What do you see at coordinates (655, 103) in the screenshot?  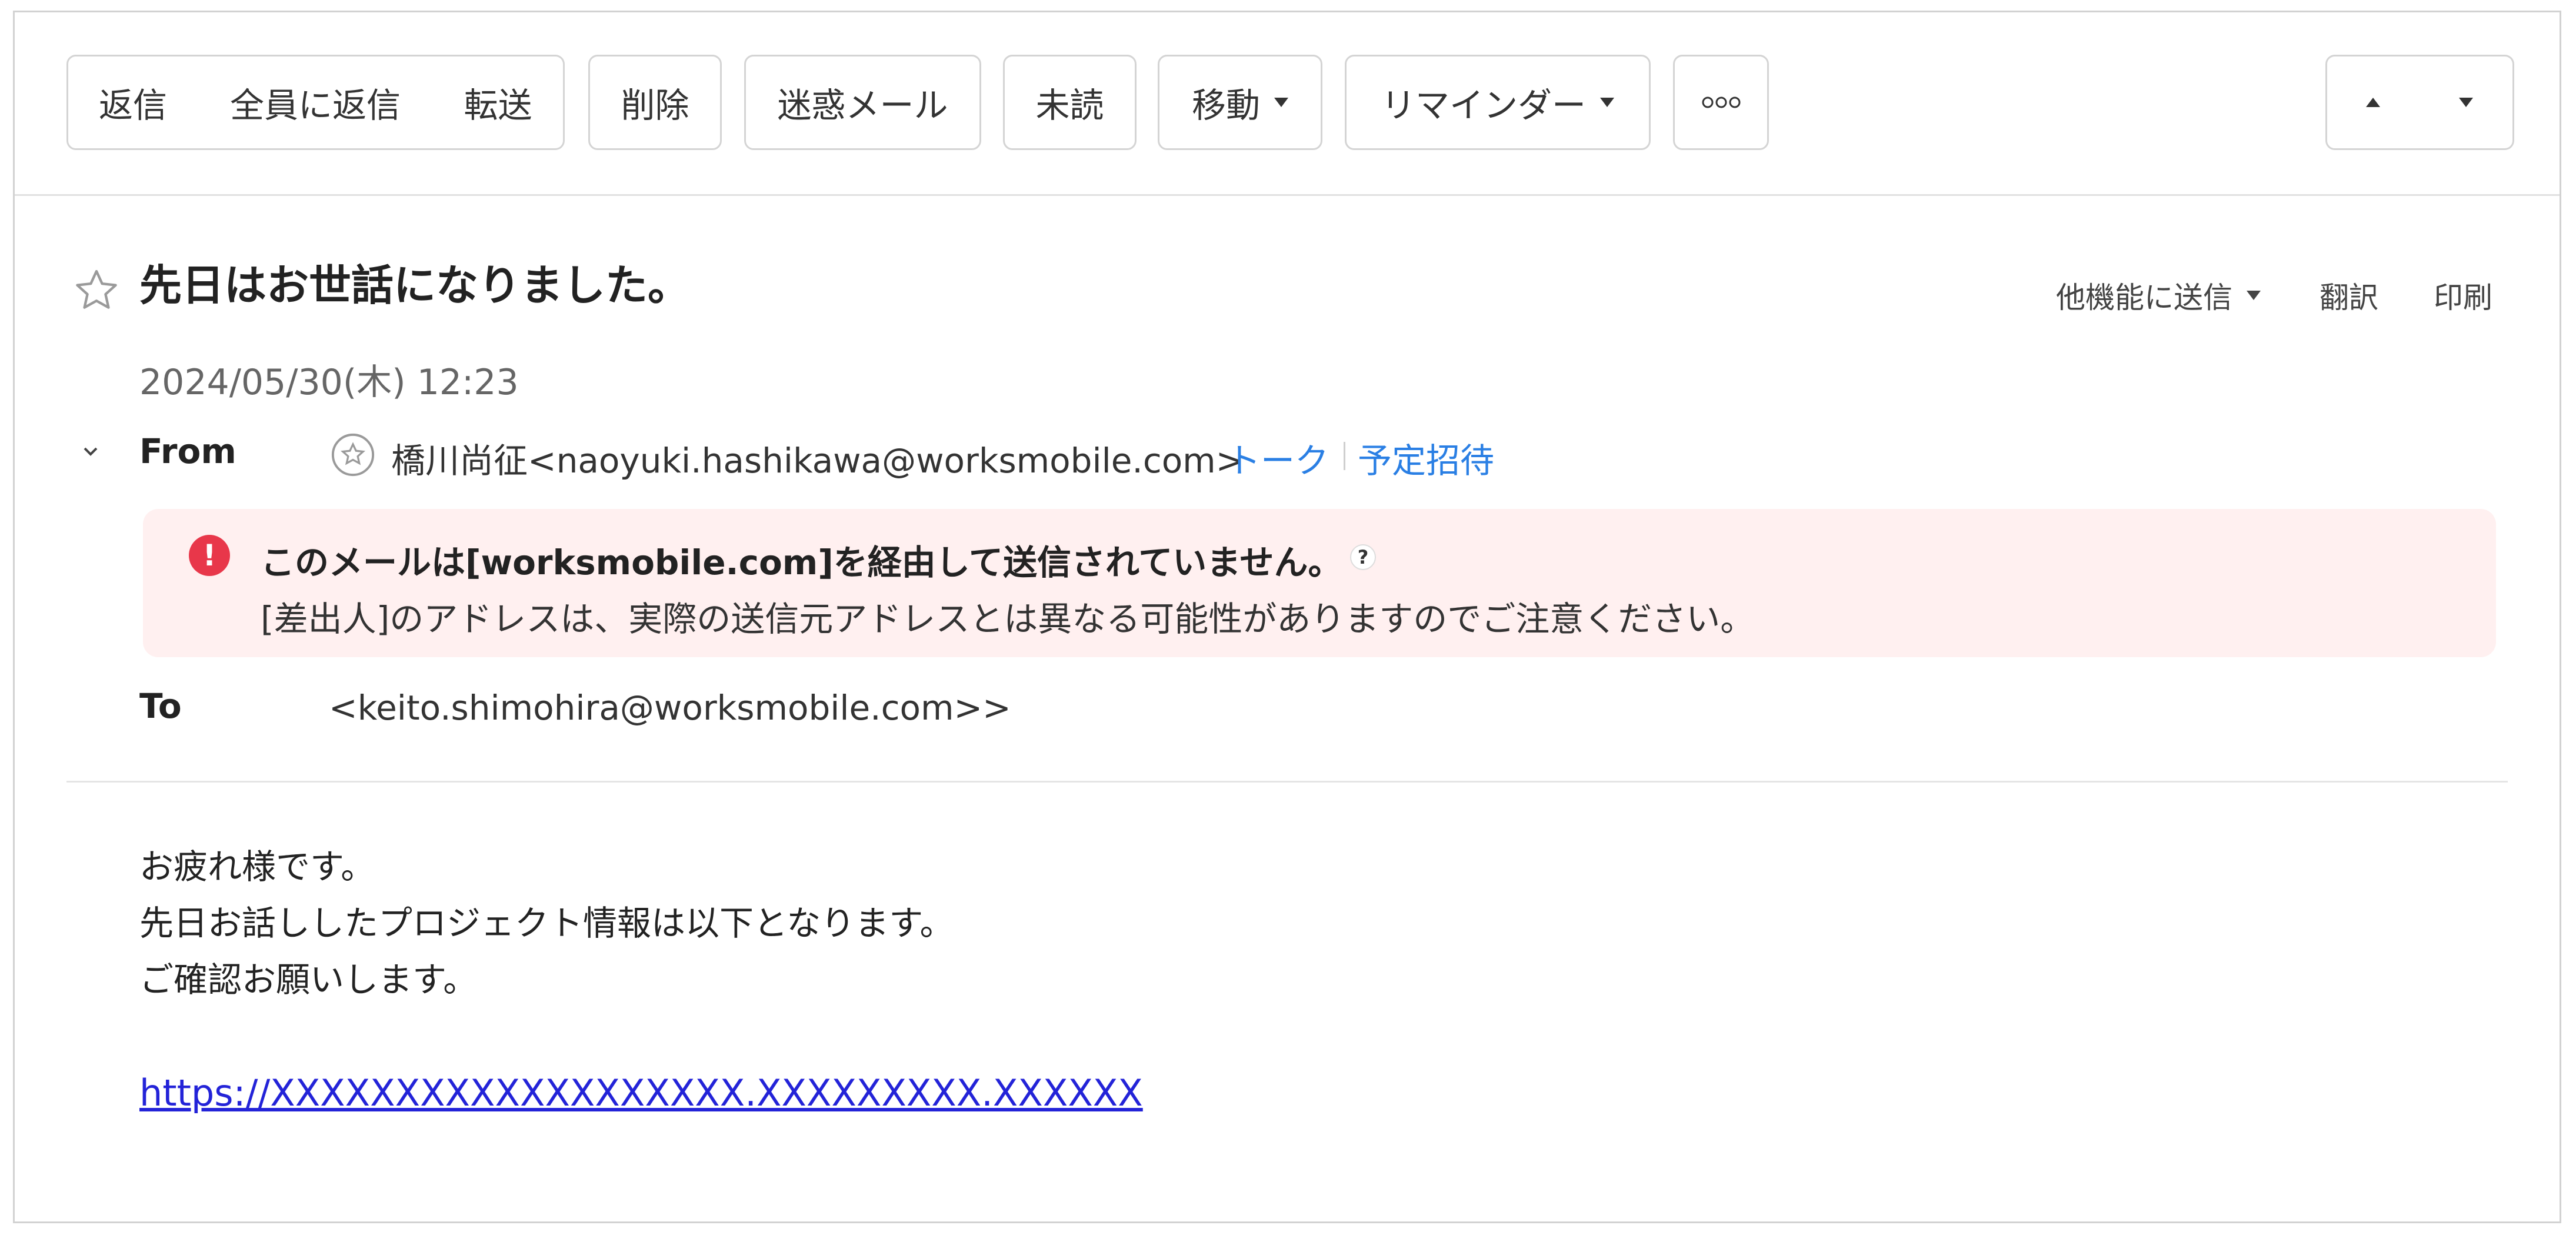 I see `delete-button: 削除` at bounding box center [655, 103].